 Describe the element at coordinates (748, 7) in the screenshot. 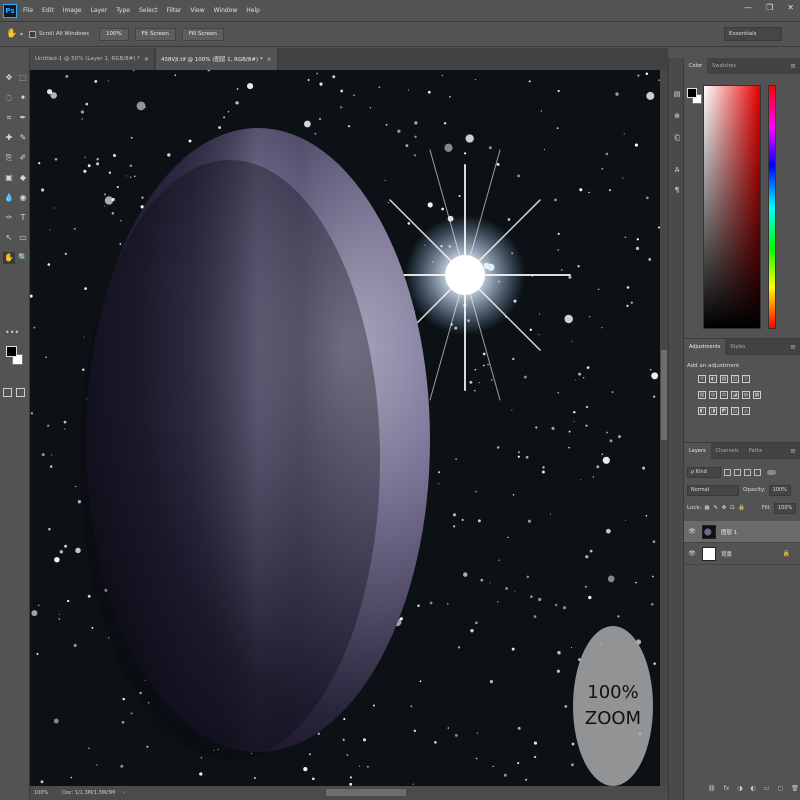

I see `minimize-button: —` at that location.